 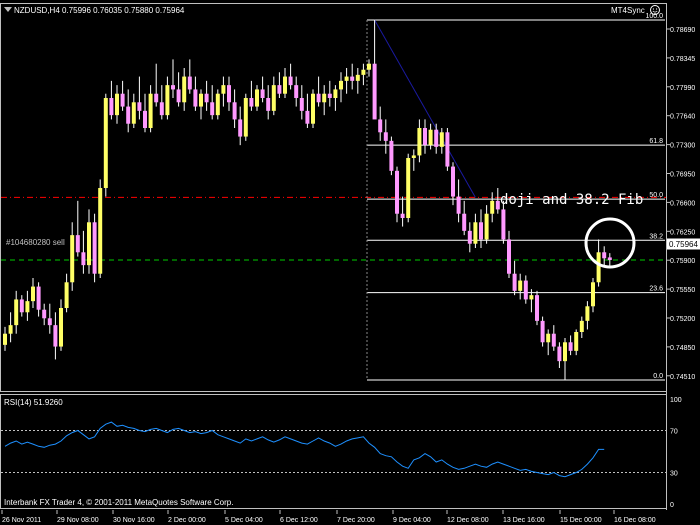 I want to click on time-tick-label: 26 Nov 2011, so click(x=21, y=520).